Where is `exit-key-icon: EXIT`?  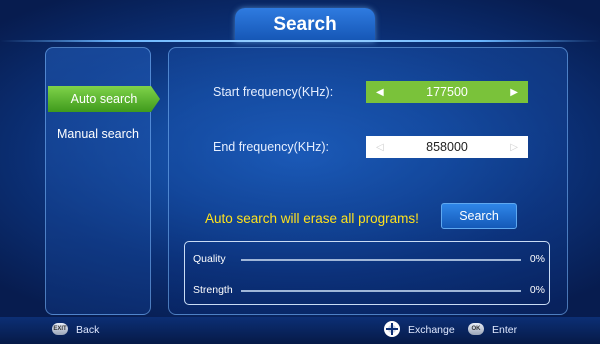
exit-key-icon: EXIT is located at coordinates (60, 329).